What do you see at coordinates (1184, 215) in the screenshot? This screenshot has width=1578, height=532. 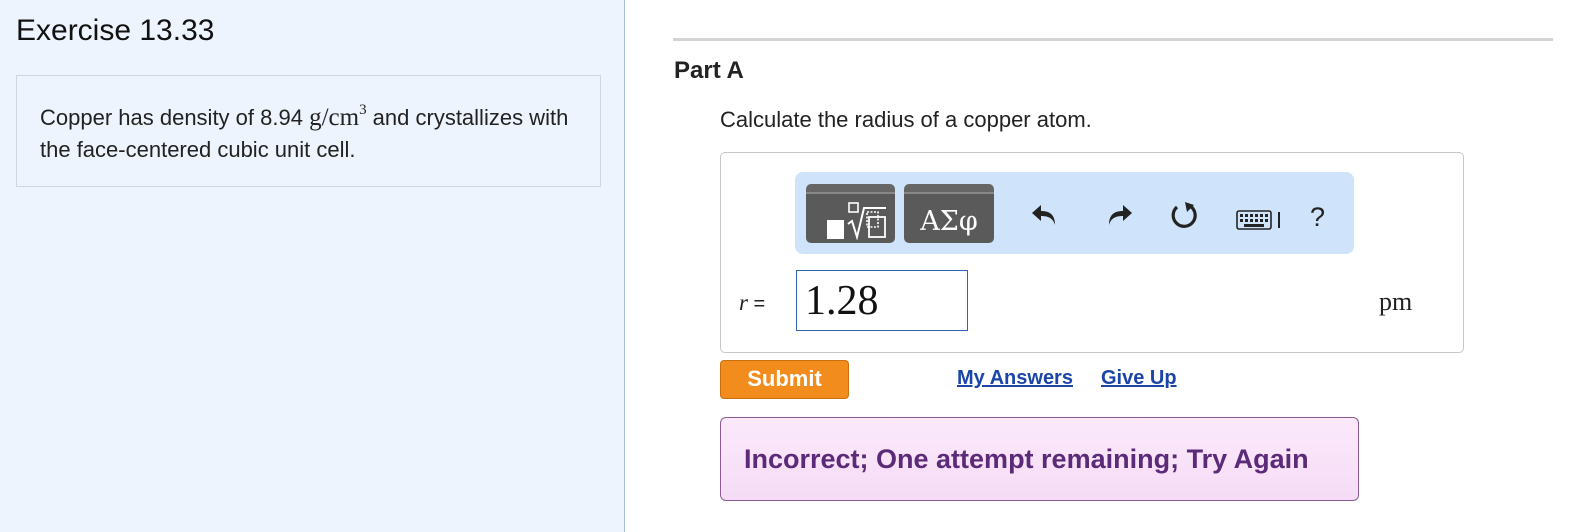 I see `reset-icon` at bounding box center [1184, 215].